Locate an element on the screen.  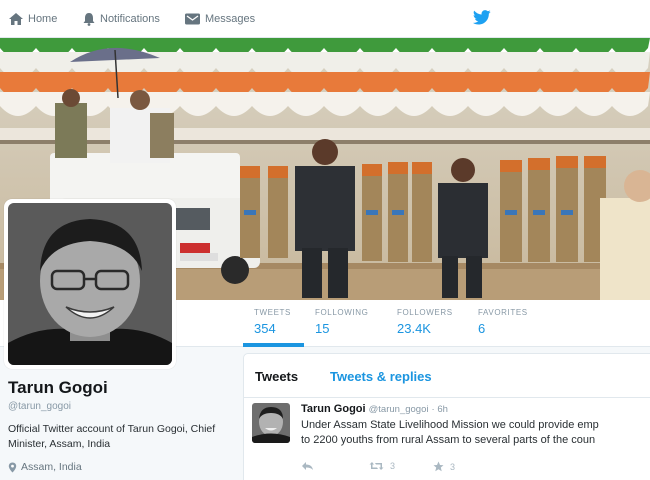
stat-tweets: TWEETS 354 is located at coordinates (272, 322).